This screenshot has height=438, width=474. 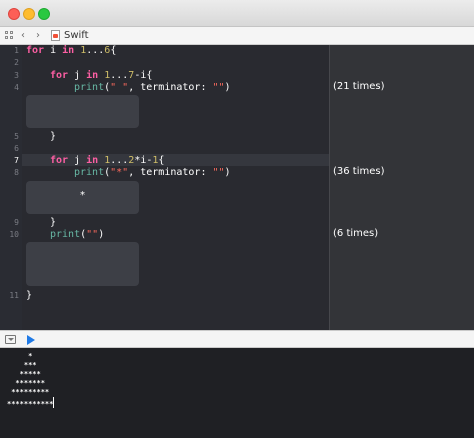 I want to click on line-number: 2, so click(x=16, y=62).